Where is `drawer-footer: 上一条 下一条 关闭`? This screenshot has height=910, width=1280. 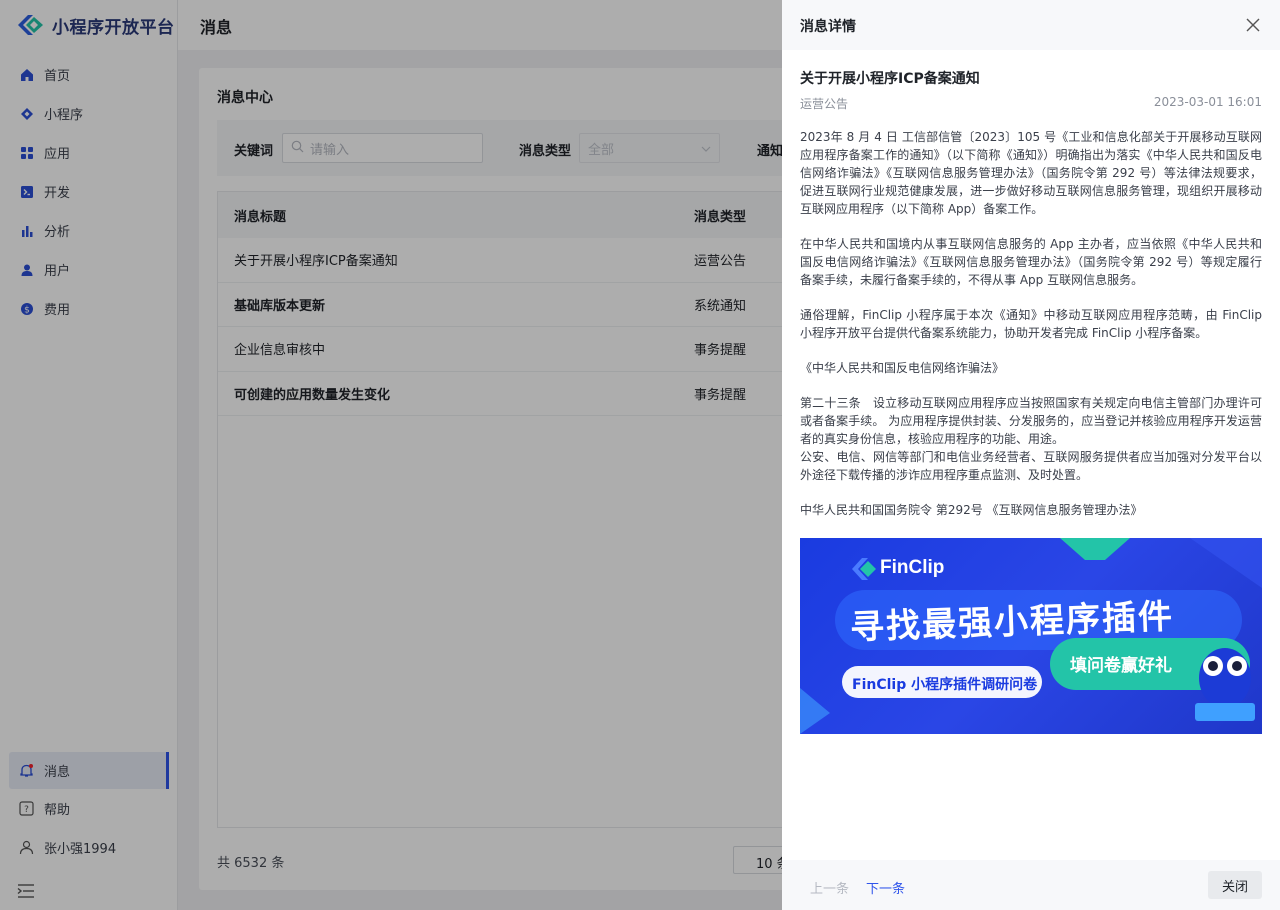 drawer-footer: 上一条 下一条 关闭 is located at coordinates (1031, 885).